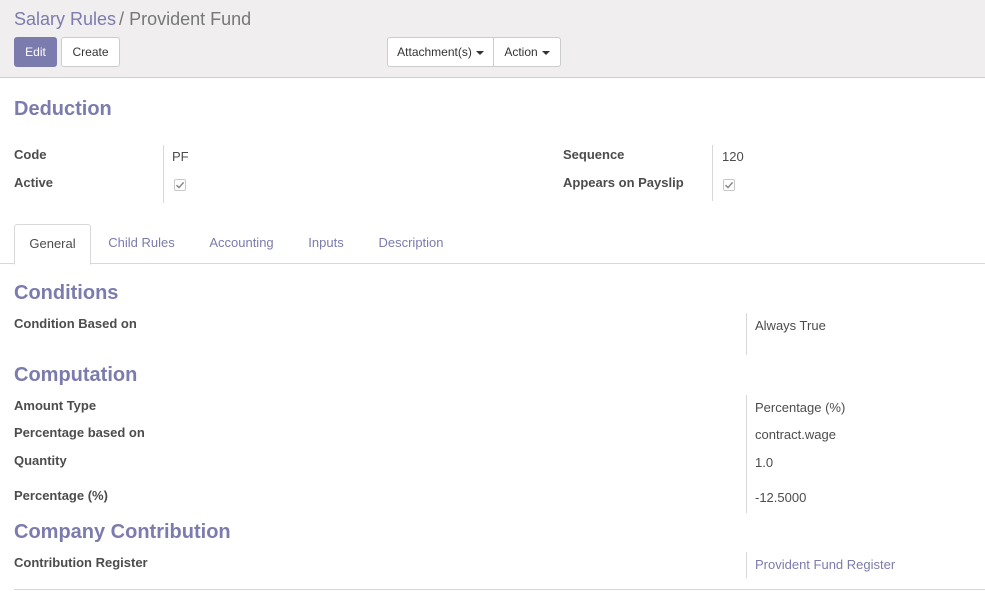  I want to click on active-label: Active, so click(34, 182).